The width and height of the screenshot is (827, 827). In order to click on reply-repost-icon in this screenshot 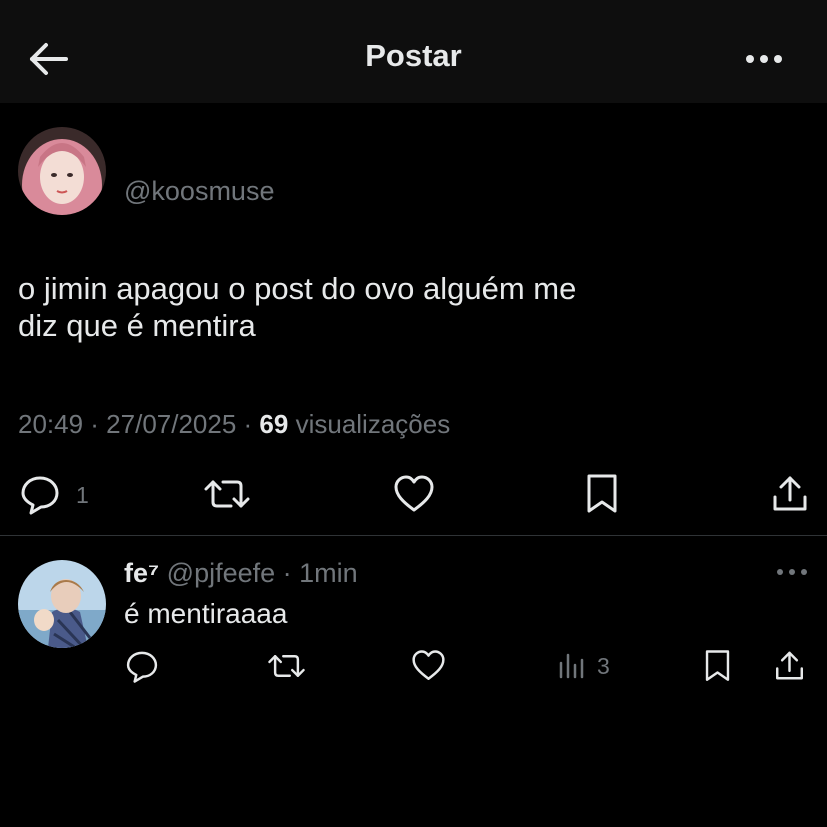, I will do `click(286, 668)`.